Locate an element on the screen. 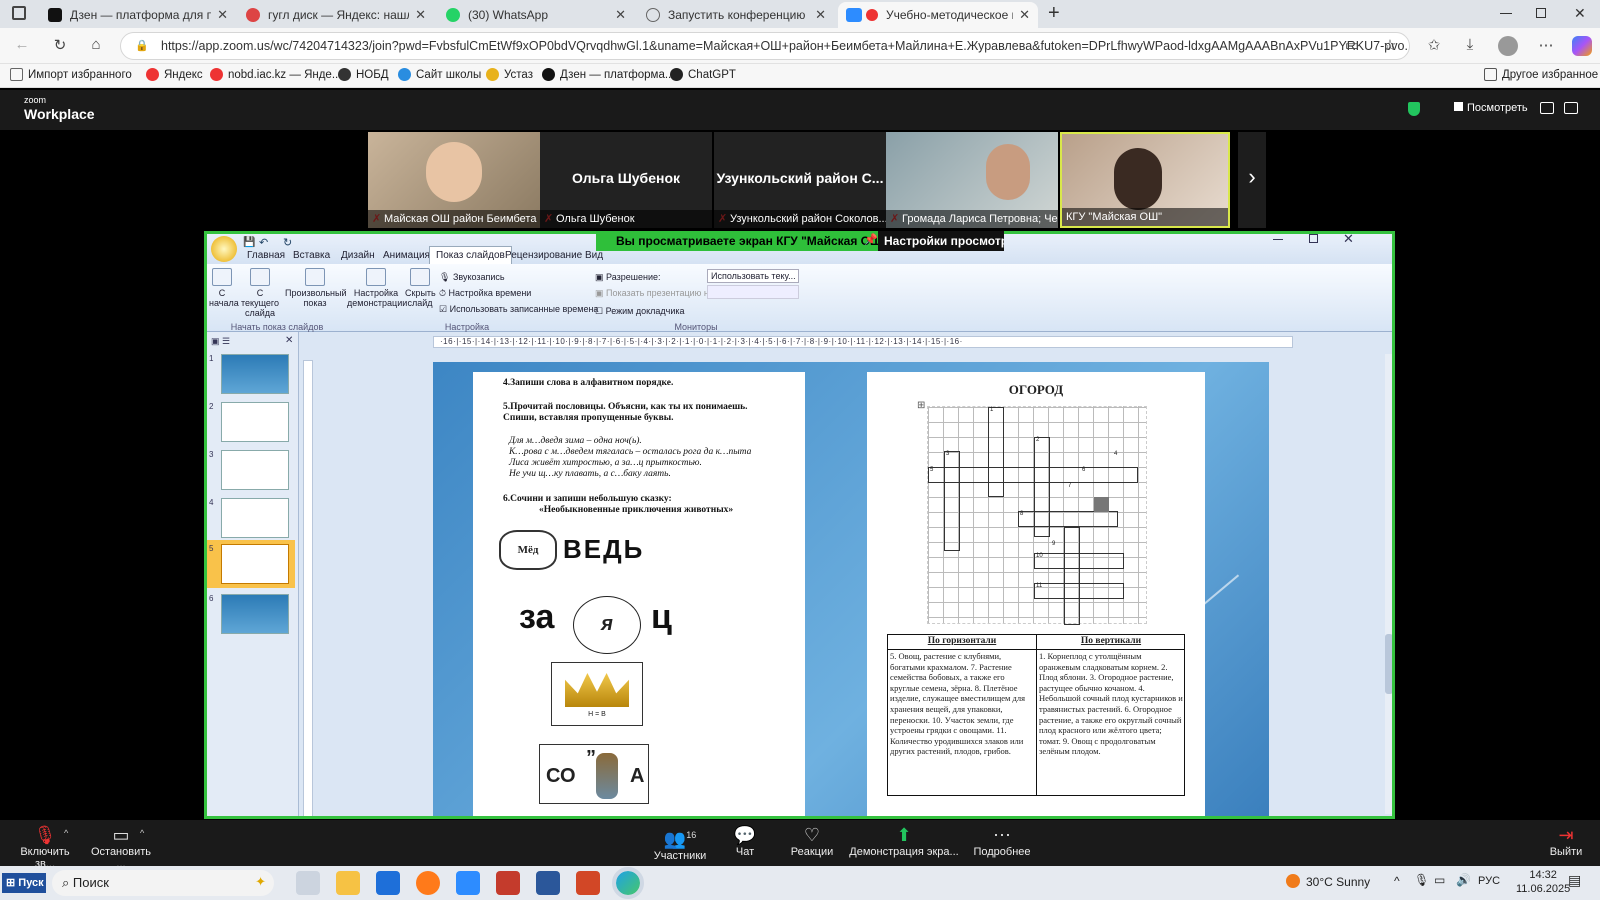 The width and height of the screenshot is (1600, 900). bookmark-yandex: Яндекс is located at coordinates (174, 74).